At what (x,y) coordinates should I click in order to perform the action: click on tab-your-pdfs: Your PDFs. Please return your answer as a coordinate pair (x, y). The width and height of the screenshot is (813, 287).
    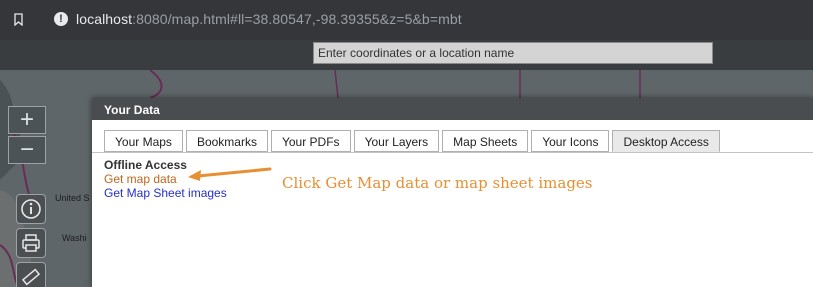
    Looking at the image, I should click on (310, 141).